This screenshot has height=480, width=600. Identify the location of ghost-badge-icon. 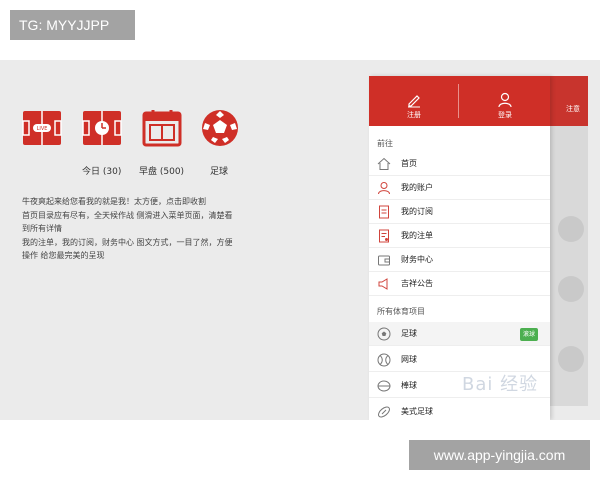
(571, 289).